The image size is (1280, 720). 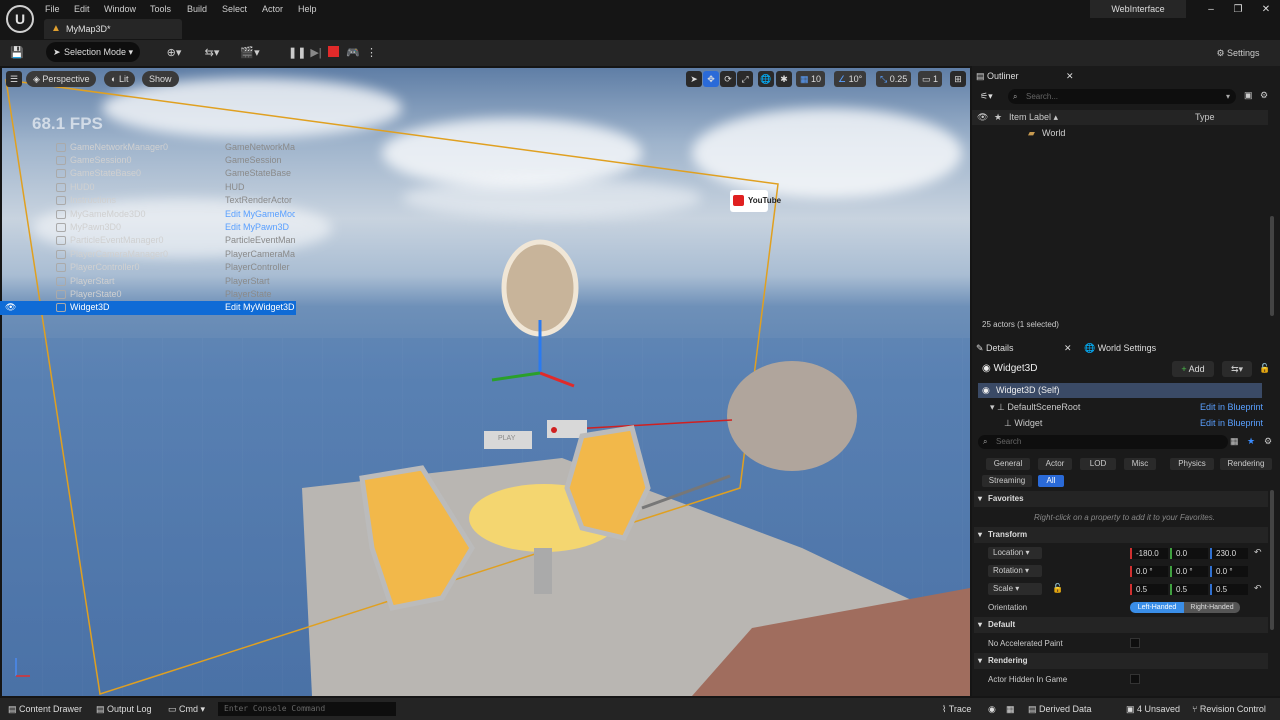 I want to click on rendering-section: ▾ Rendering, so click(x=1121, y=661).